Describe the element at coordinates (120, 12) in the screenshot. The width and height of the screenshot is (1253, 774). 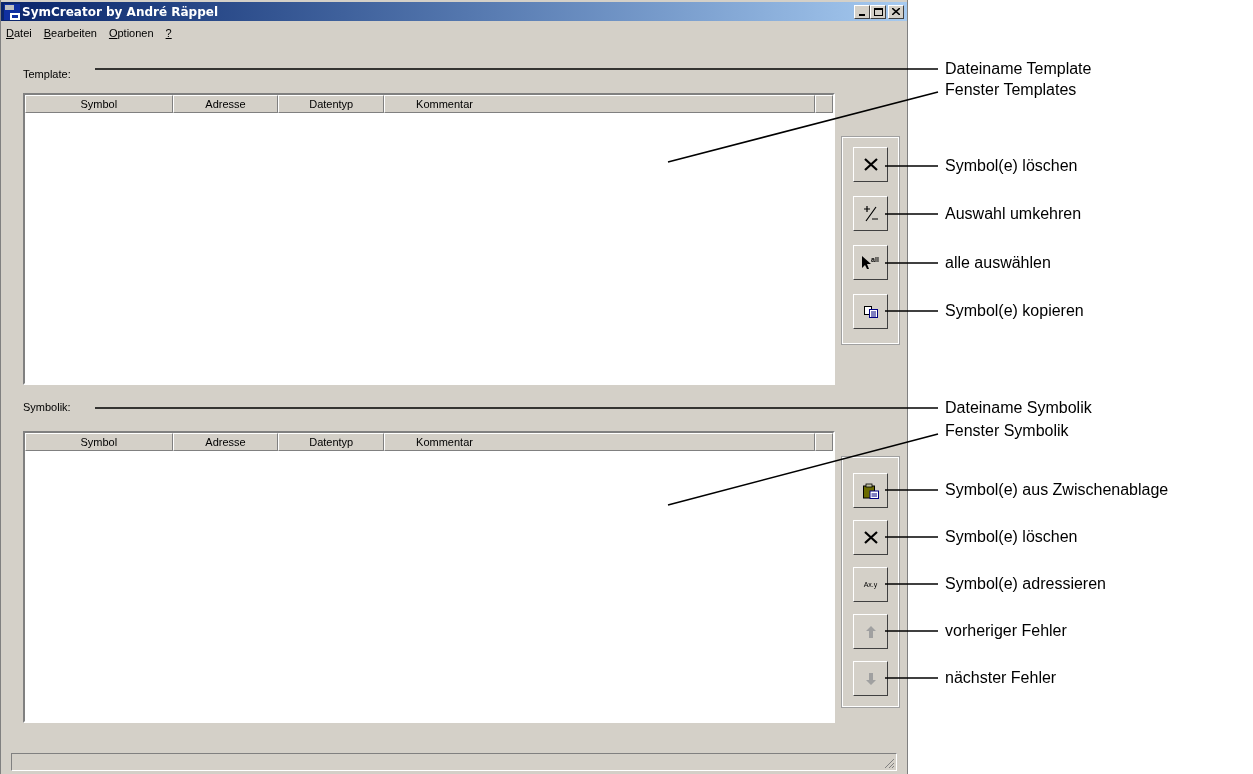
I see `window-title: SymCreator by André Räppel` at that location.